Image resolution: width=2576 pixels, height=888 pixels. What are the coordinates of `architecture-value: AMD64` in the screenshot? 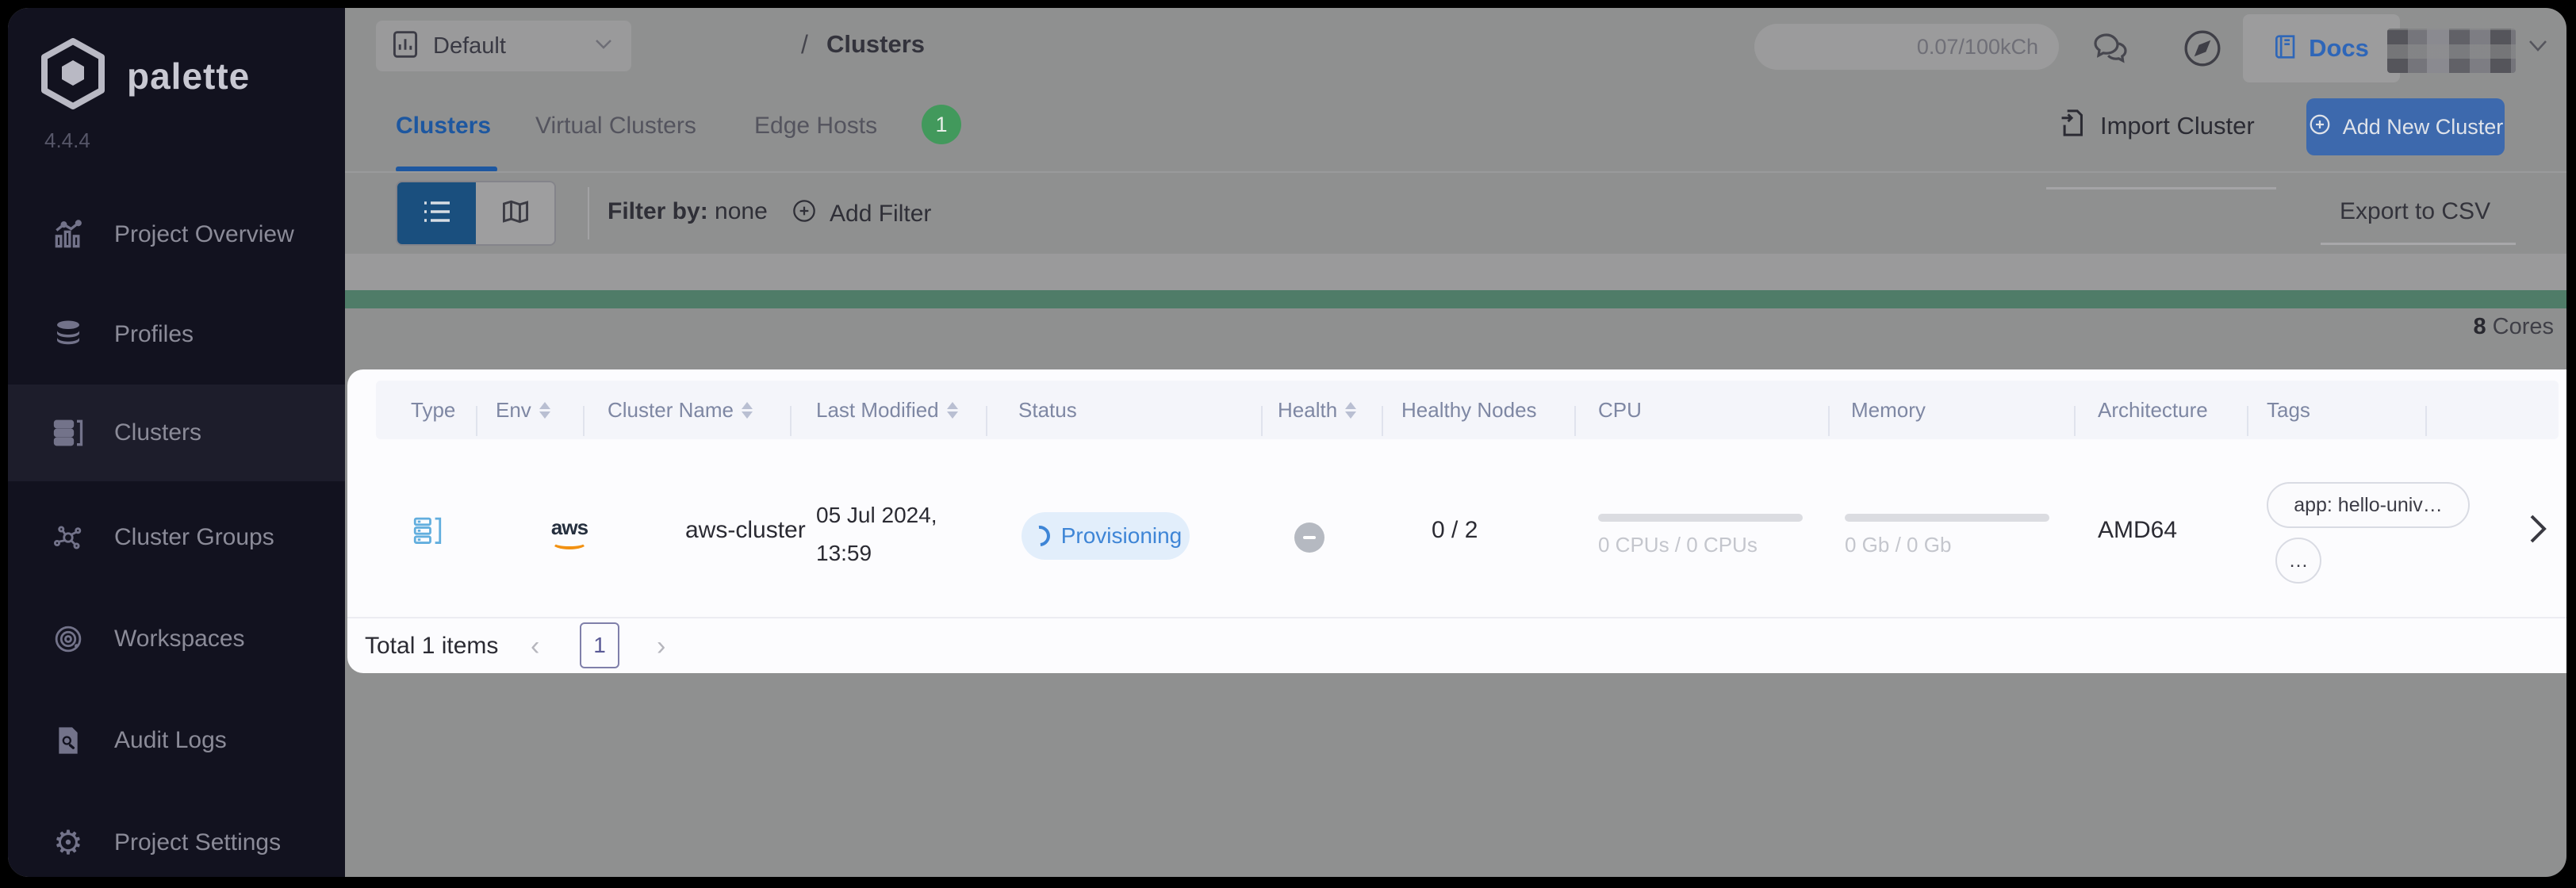 It's located at (2138, 530).